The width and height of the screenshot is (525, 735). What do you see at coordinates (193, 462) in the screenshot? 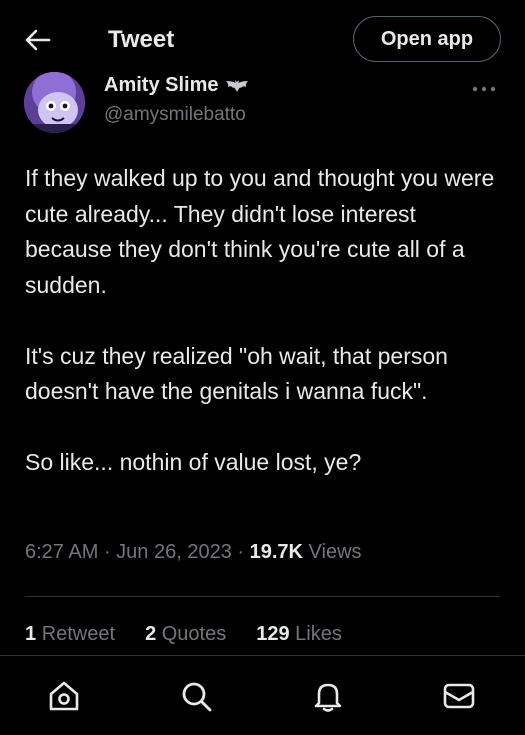
I see `tweet-paragraph: So like... nothin of value lost, ye?` at bounding box center [193, 462].